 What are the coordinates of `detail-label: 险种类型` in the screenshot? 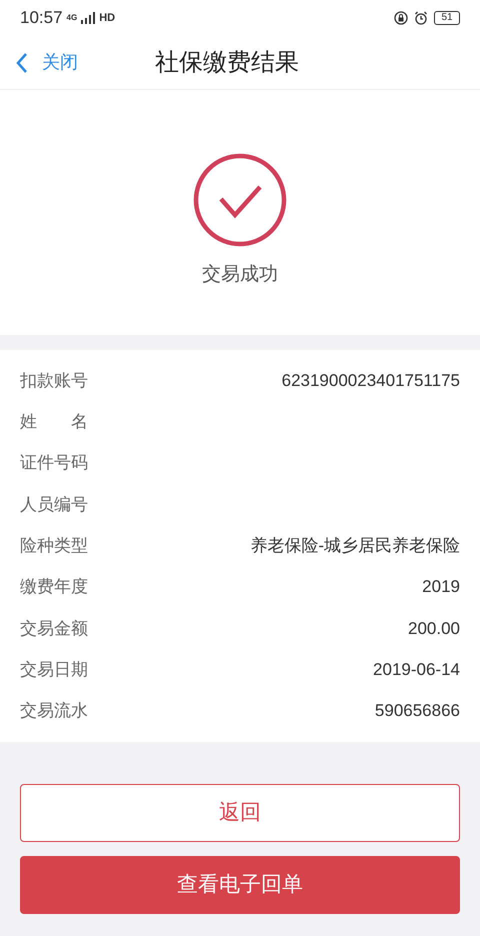 It's located at (54, 546).